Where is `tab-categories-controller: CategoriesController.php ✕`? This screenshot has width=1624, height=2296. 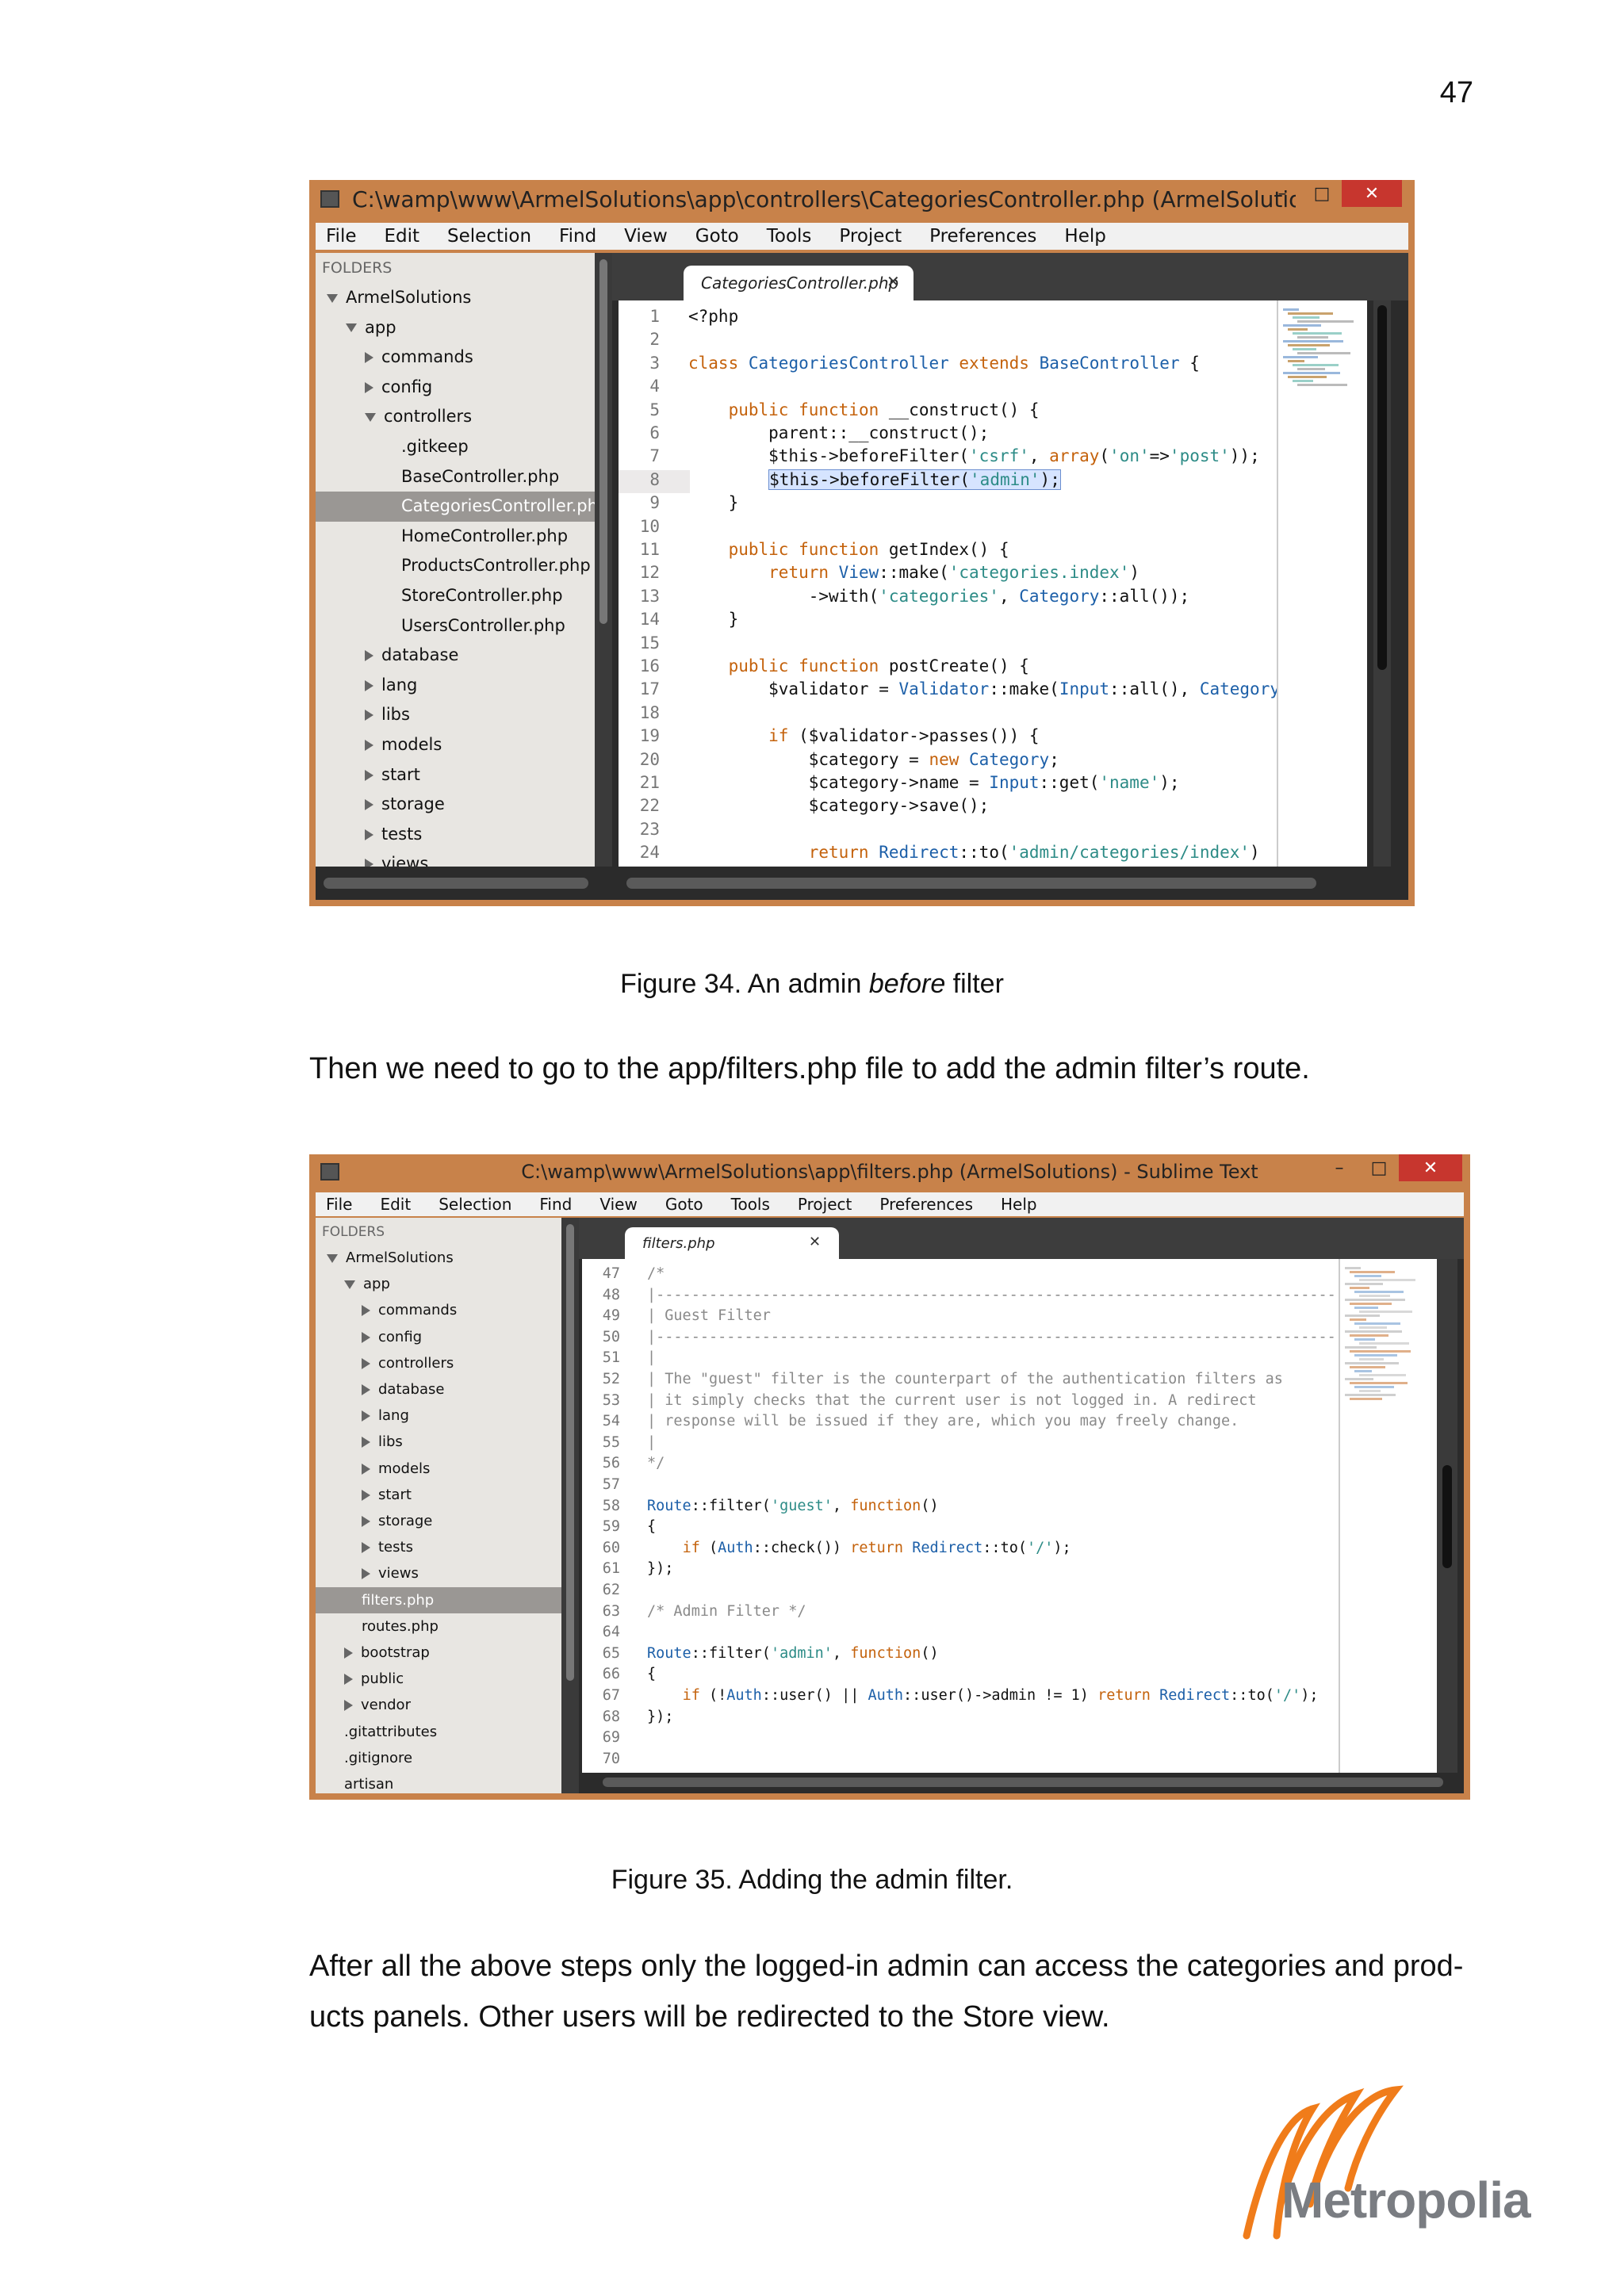 tab-categories-controller: CategoriesController.php ✕ is located at coordinates (799, 283).